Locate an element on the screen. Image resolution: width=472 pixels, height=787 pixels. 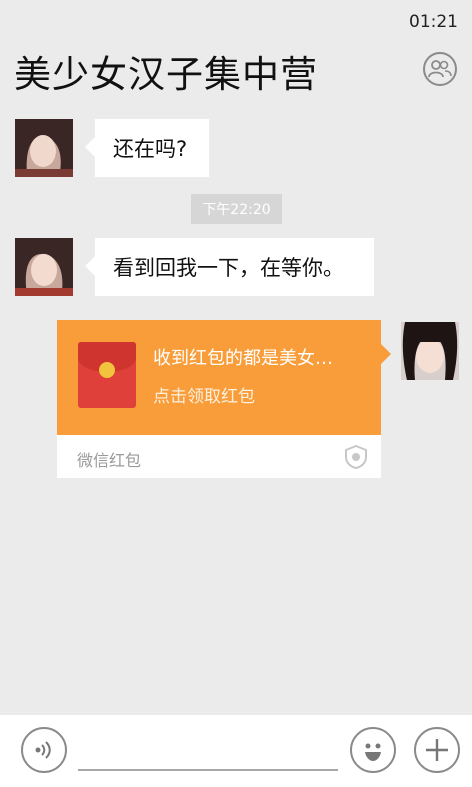
voice-icon is located at coordinates (43, 750).